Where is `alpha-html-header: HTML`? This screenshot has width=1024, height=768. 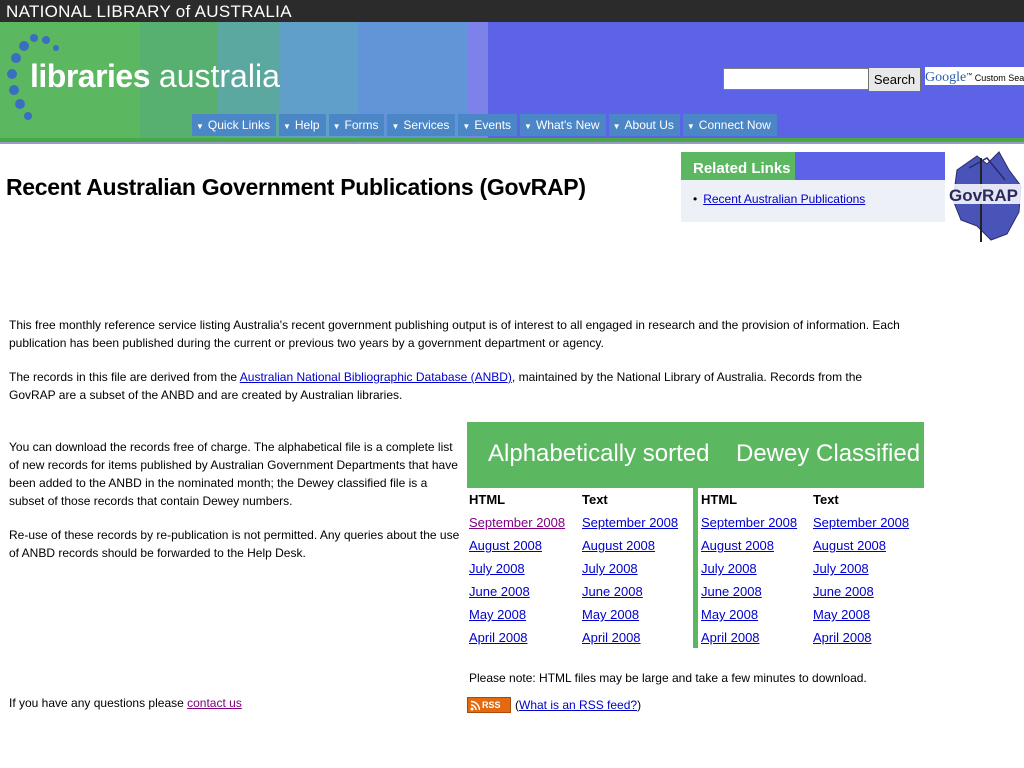 alpha-html-header: HTML is located at coordinates (487, 499).